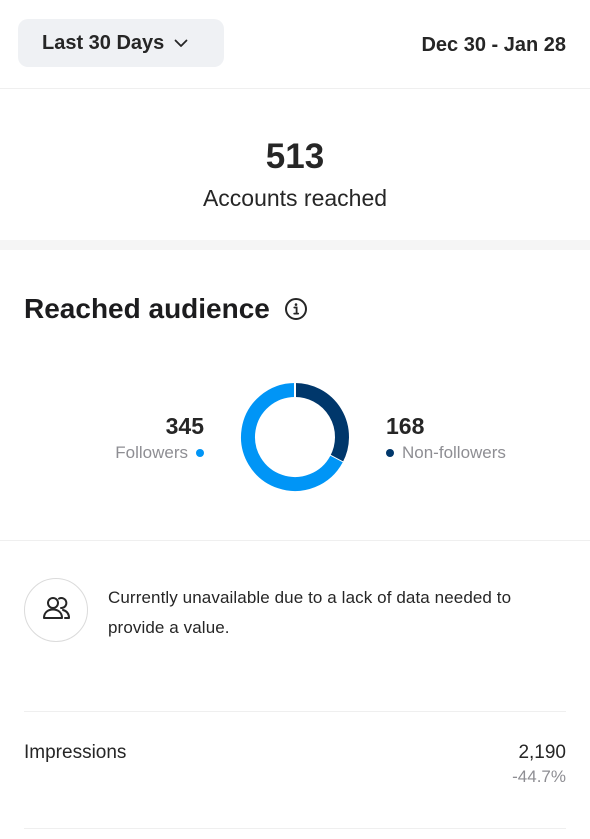 The width and height of the screenshot is (590, 839). What do you see at coordinates (390, 453) in the screenshot?
I see `non-followers-dot` at bounding box center [390, 453].